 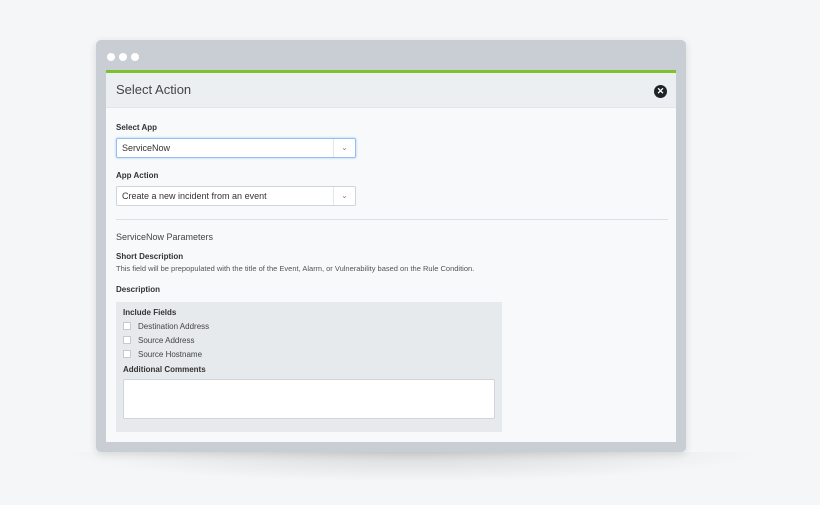 What do you see at coordinates (165, 237) in the screenshot?
I see `parameters-title: ServiceNow Parameters` at bounding box center [165, 237].